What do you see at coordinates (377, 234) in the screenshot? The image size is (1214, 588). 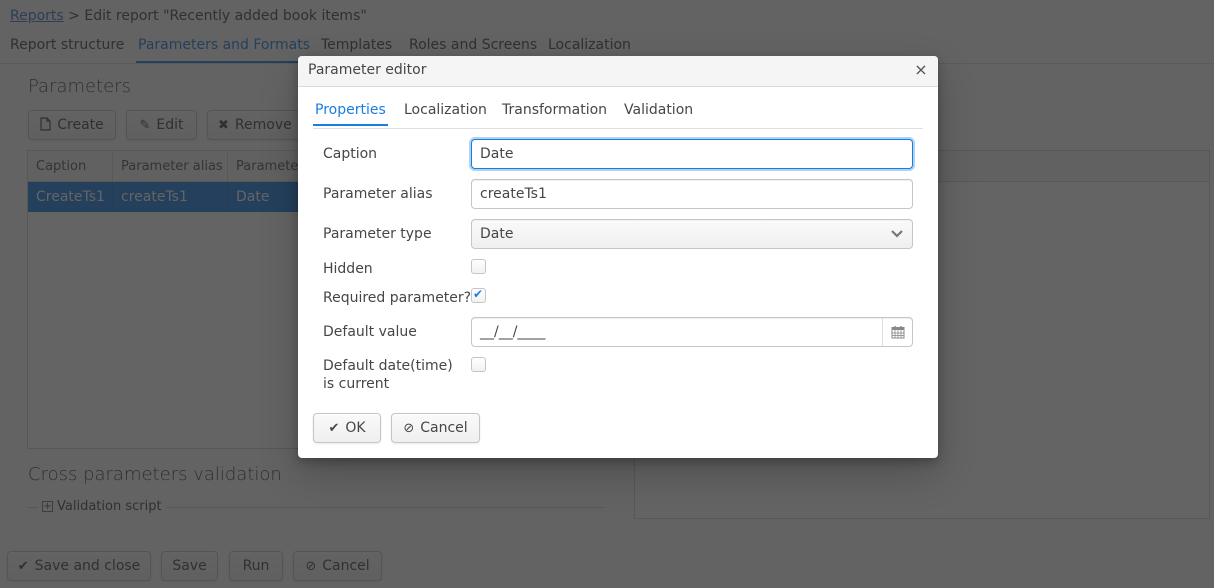 I see `type-label: Parameter type` at bounding box center [377, 234].